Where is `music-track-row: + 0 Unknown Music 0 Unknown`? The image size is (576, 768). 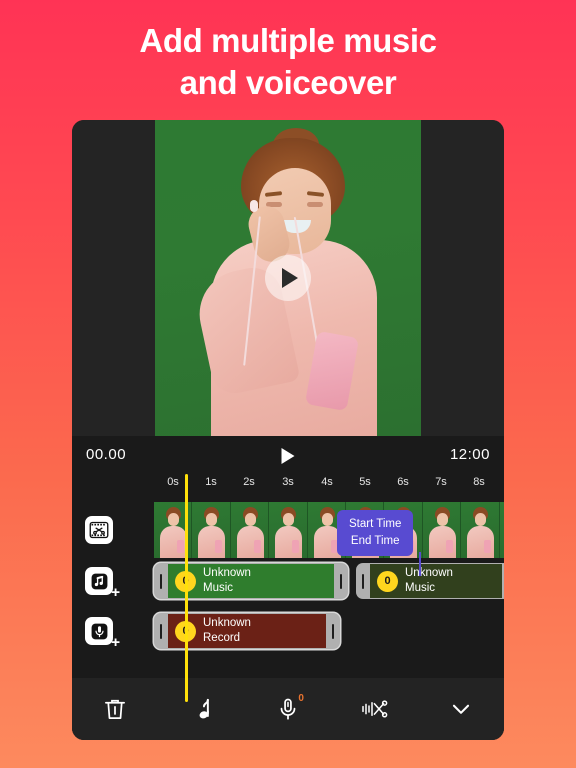
music-track-row: + 0 Unknown Music 0 Unknown is located at coordinates (288, 581).